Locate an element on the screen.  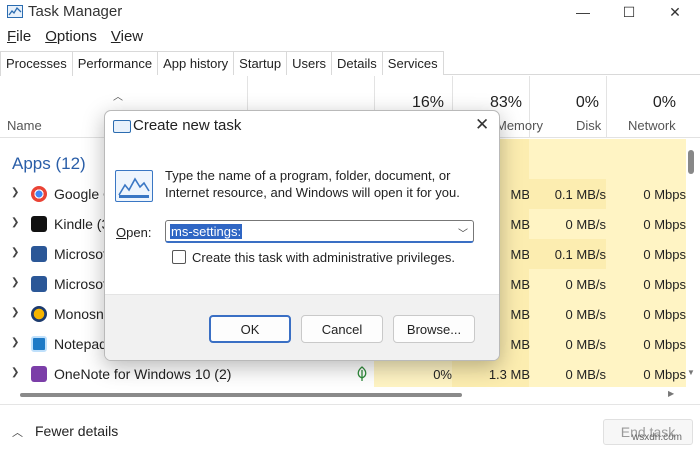
memory-value: 1.3 MB is located at coordinates (509, 374).